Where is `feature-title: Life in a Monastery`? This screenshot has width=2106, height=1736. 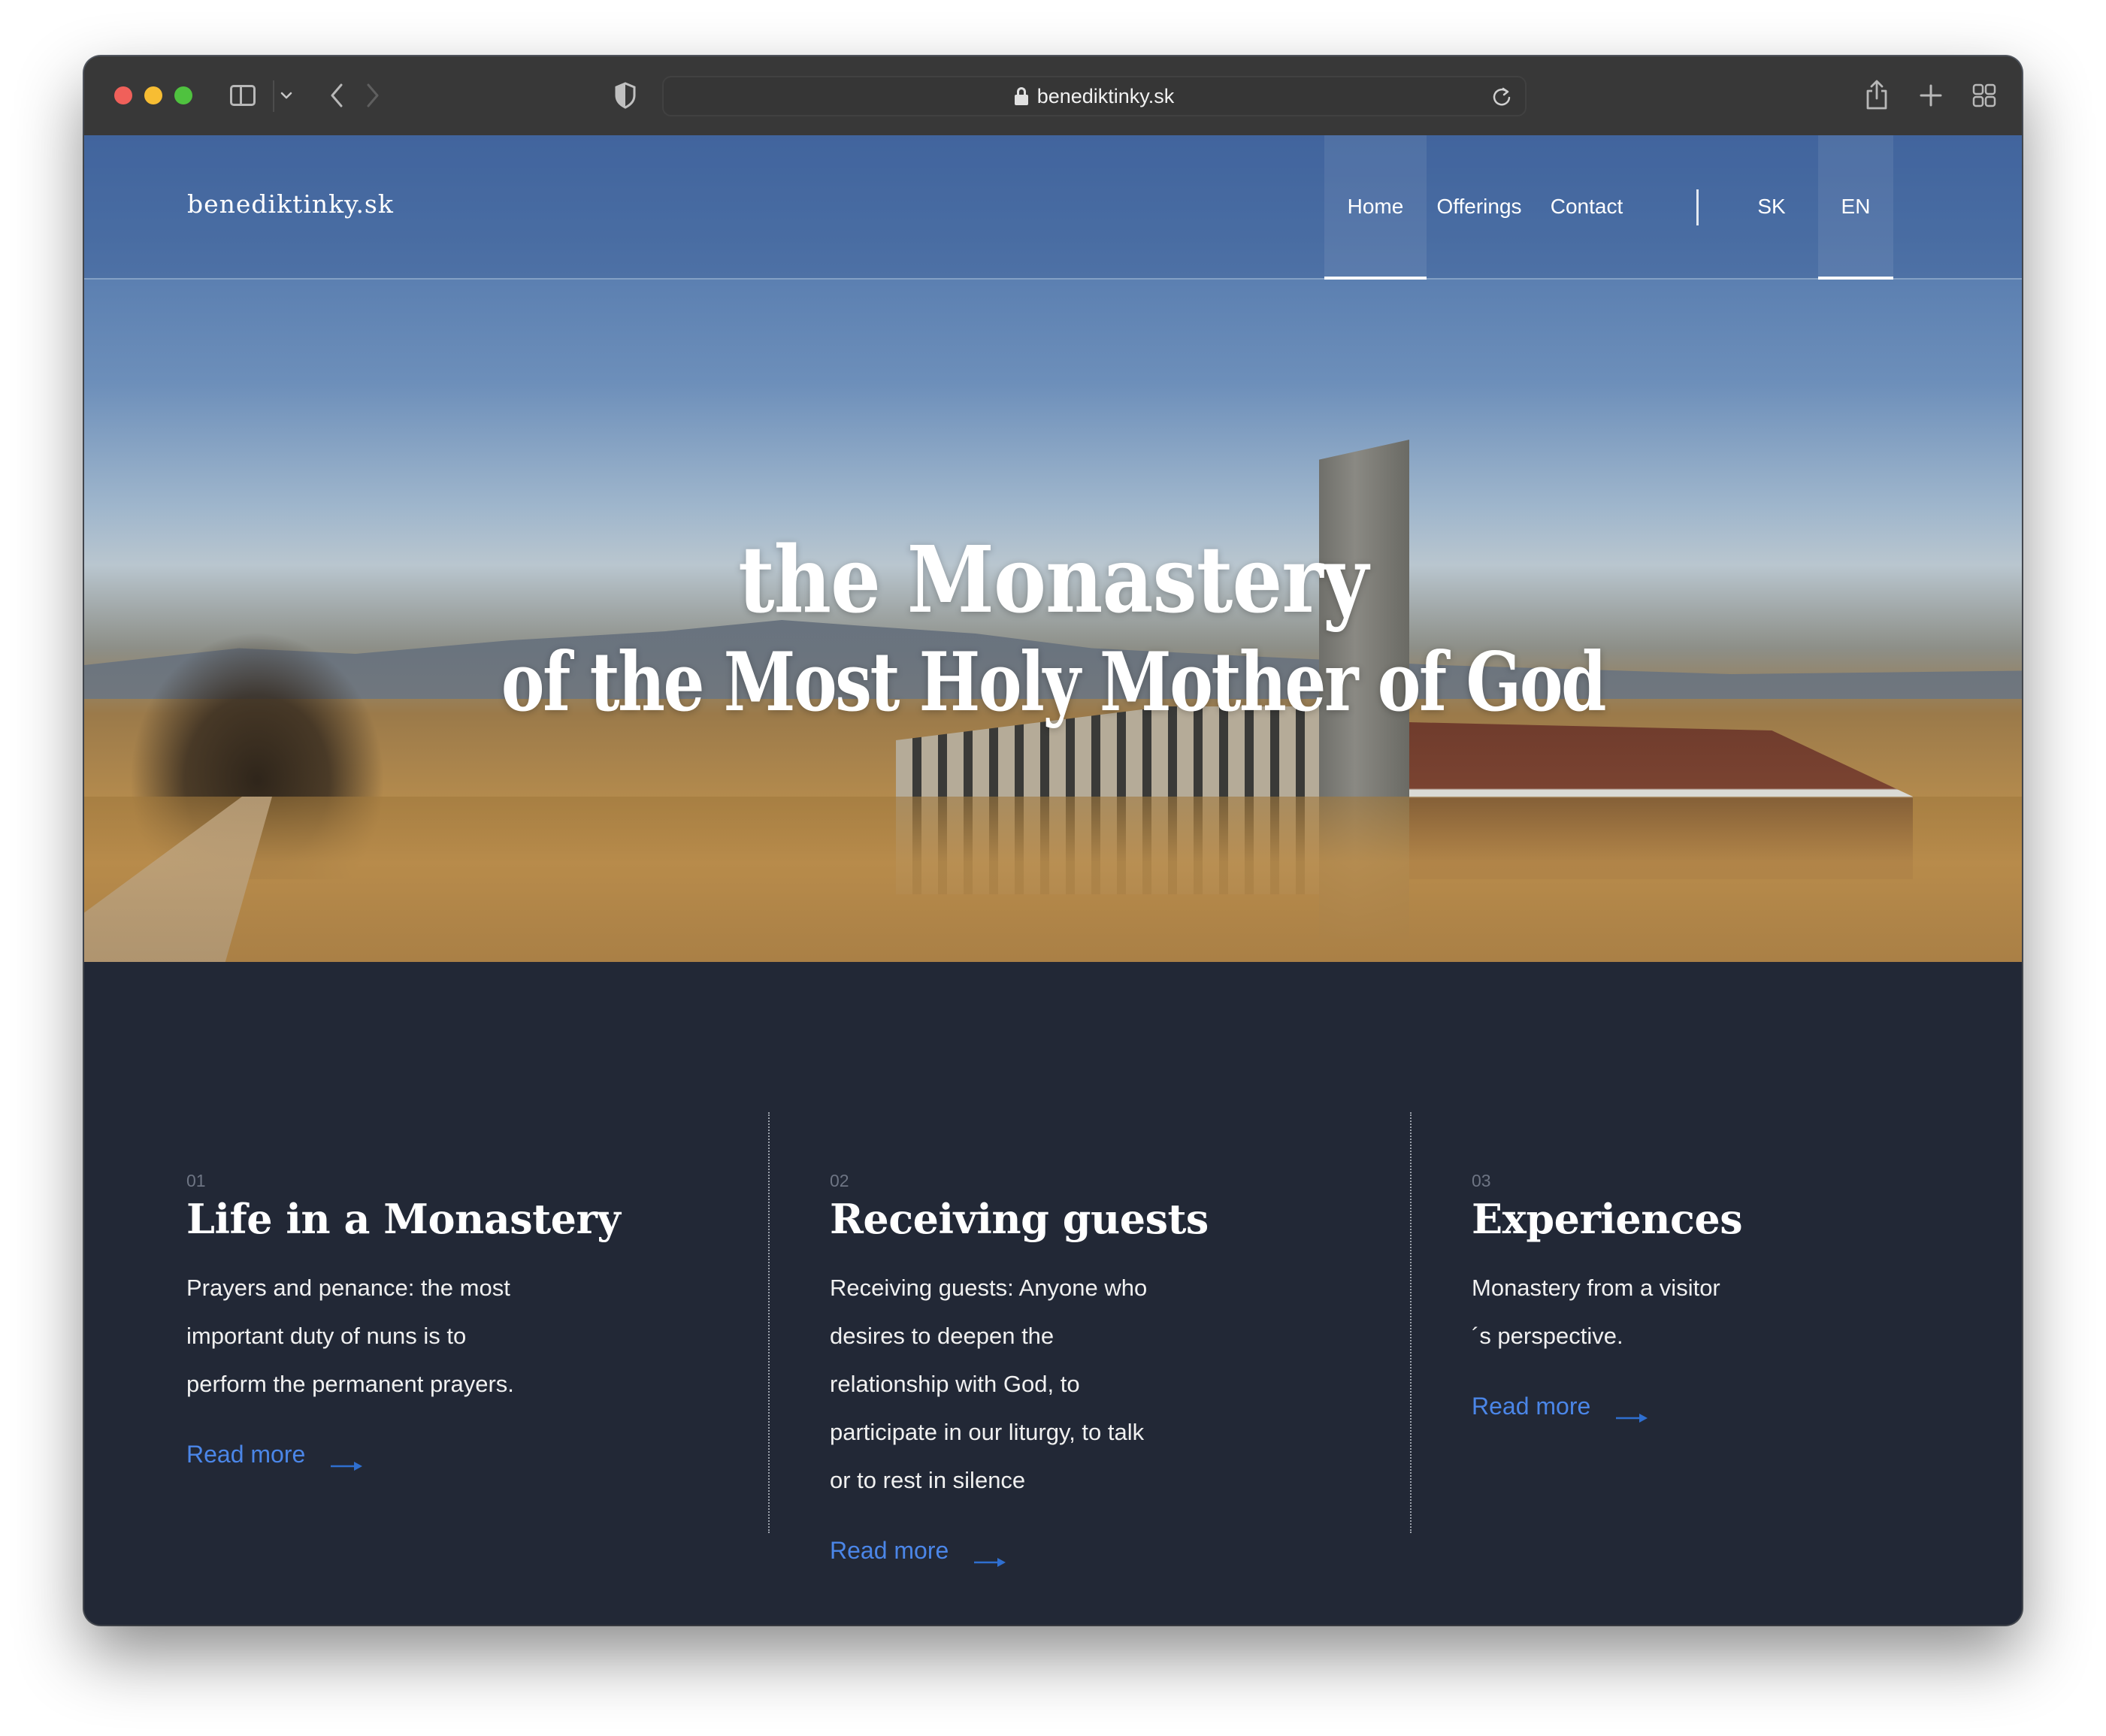 feature-title: Life in a Monastery is located at coordinates (403, 1219).